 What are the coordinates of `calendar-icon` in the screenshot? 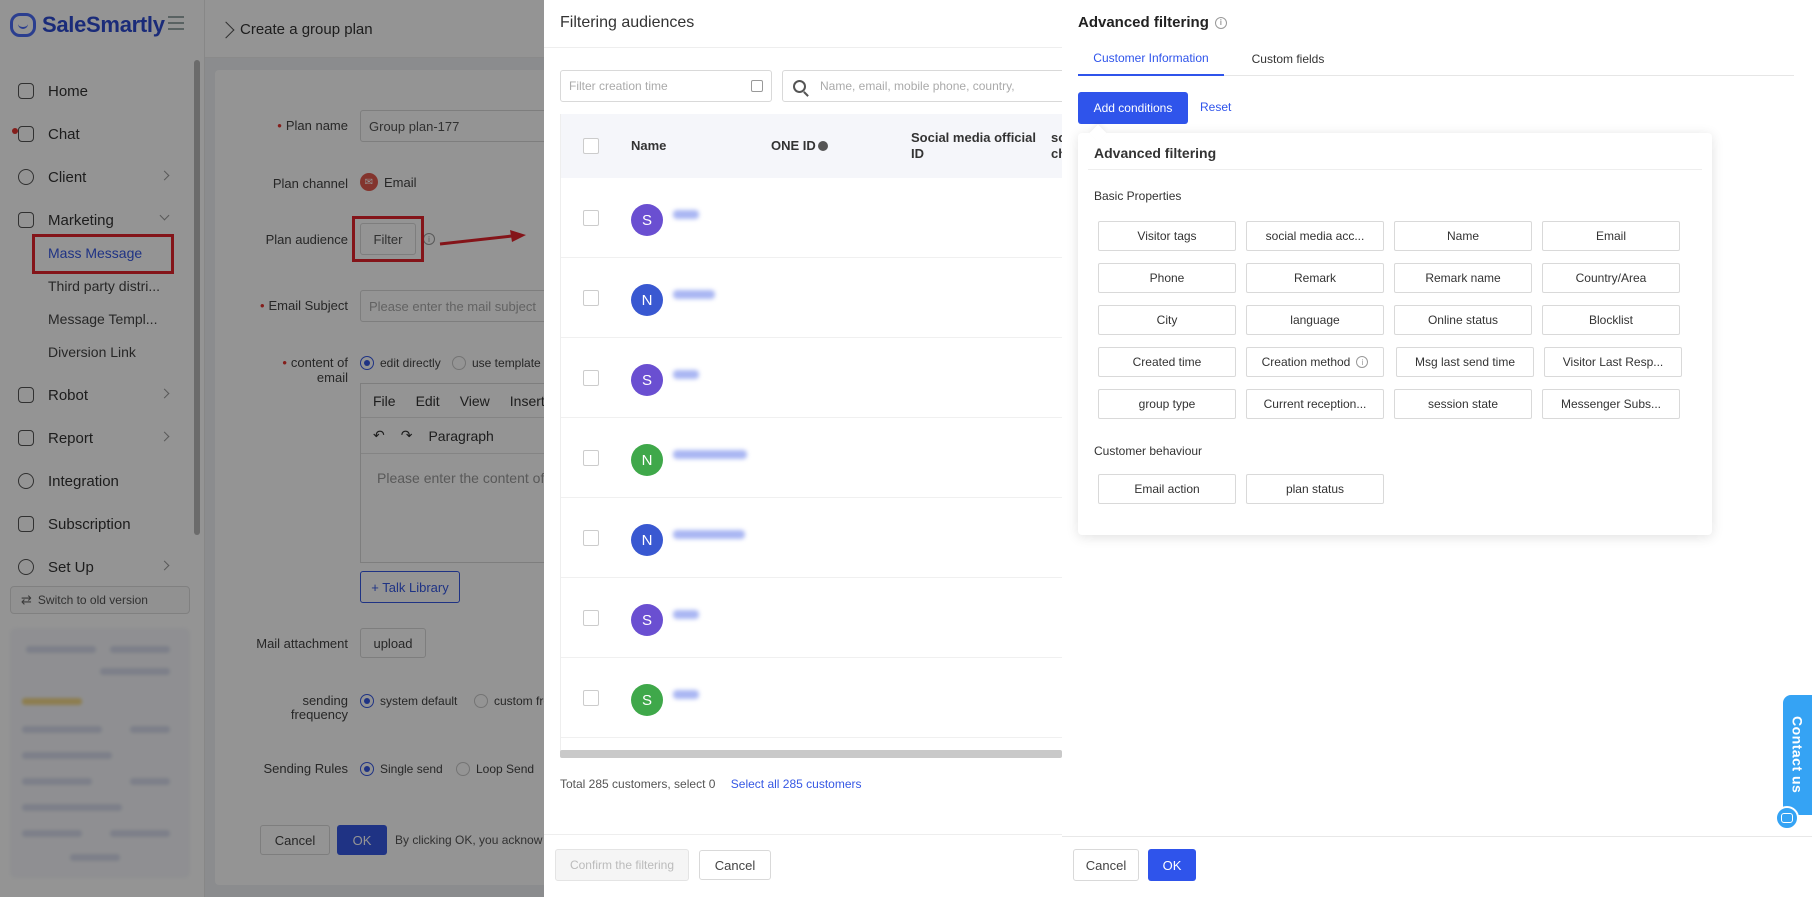 It's located at (757, 86).